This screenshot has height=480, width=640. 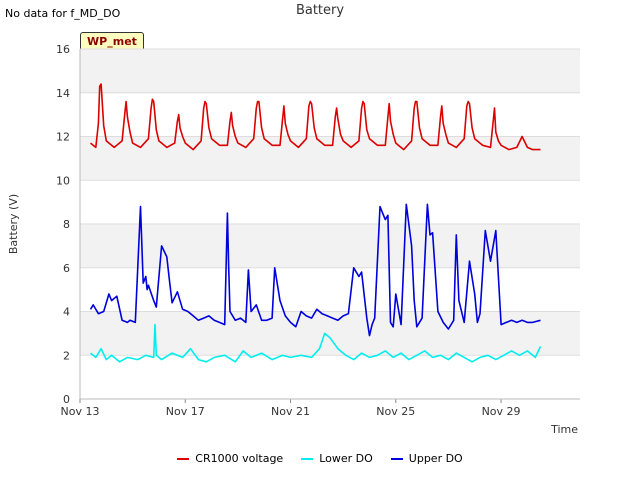 What do you see at coordinates (63, 93) in the screenshot?
I see `y-tick-label: 14` at bounding box center [63, 93].